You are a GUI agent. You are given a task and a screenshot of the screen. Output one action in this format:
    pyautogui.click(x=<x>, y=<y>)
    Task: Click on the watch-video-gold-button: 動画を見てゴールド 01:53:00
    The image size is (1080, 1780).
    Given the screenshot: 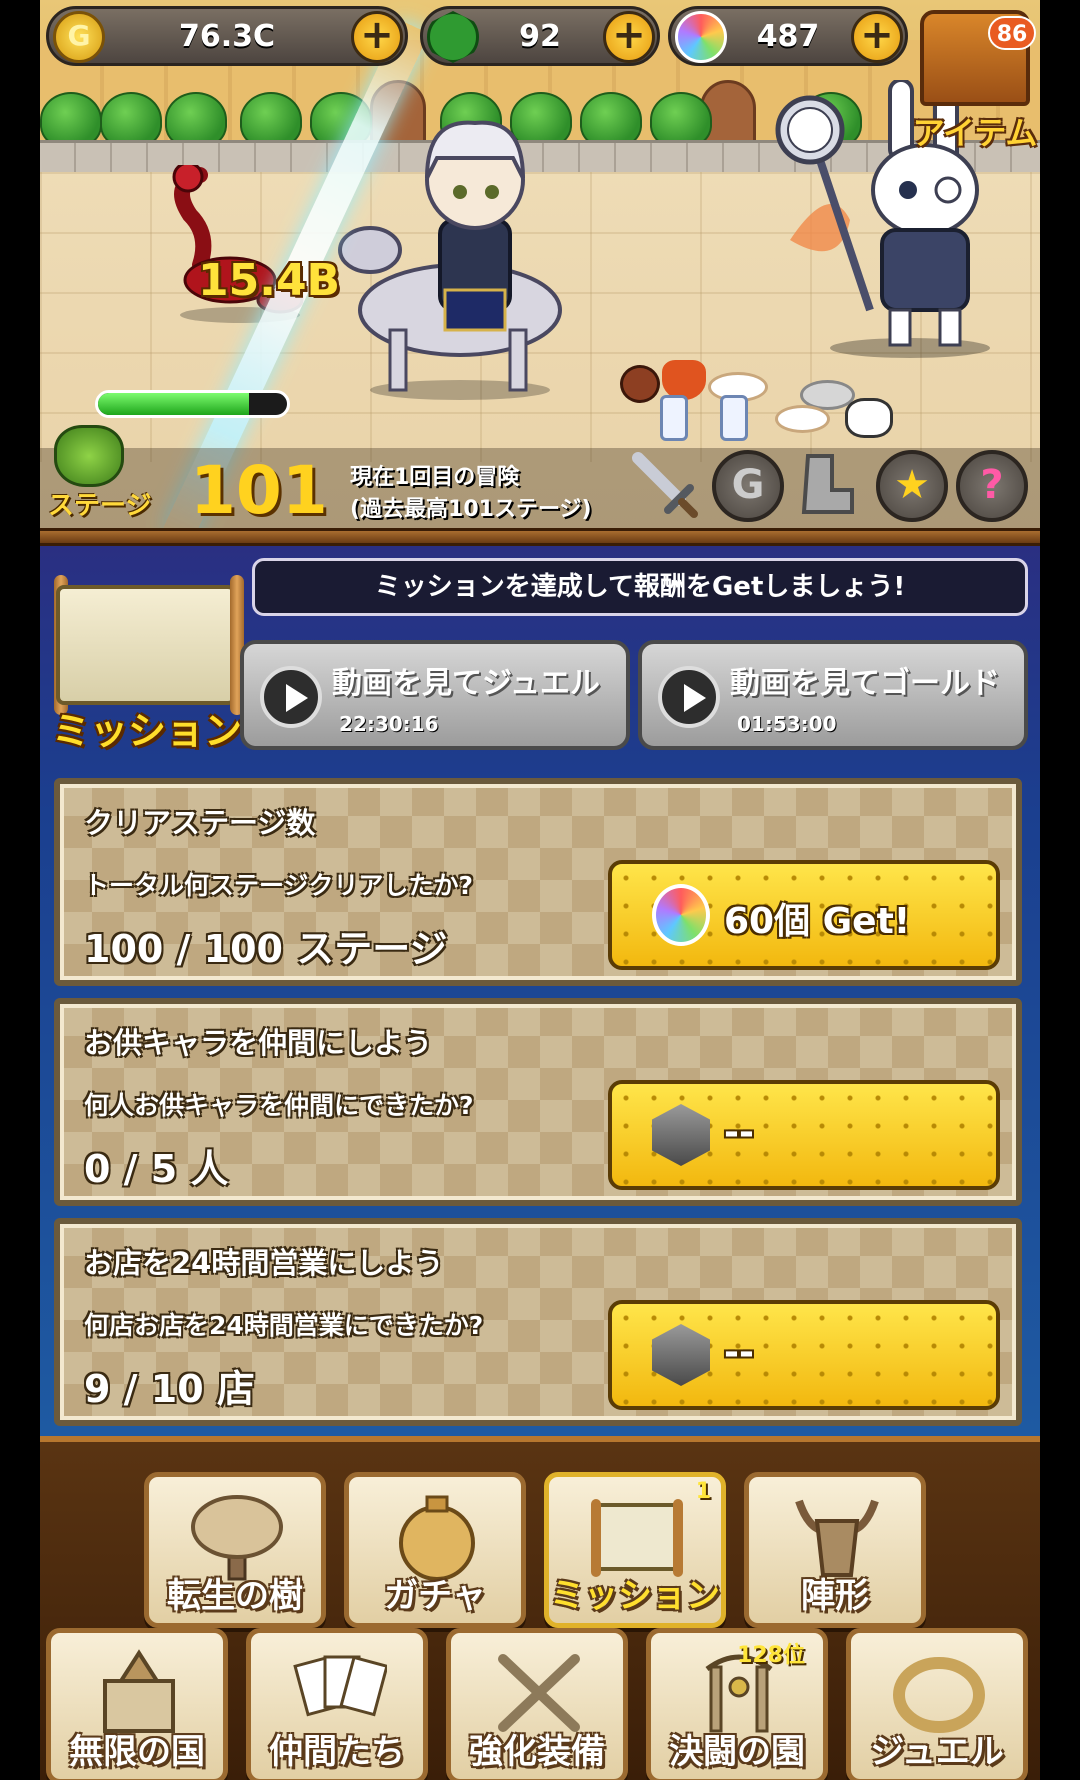 What is the action you would take?
    pyautogui.click(x=833, y=695)
    